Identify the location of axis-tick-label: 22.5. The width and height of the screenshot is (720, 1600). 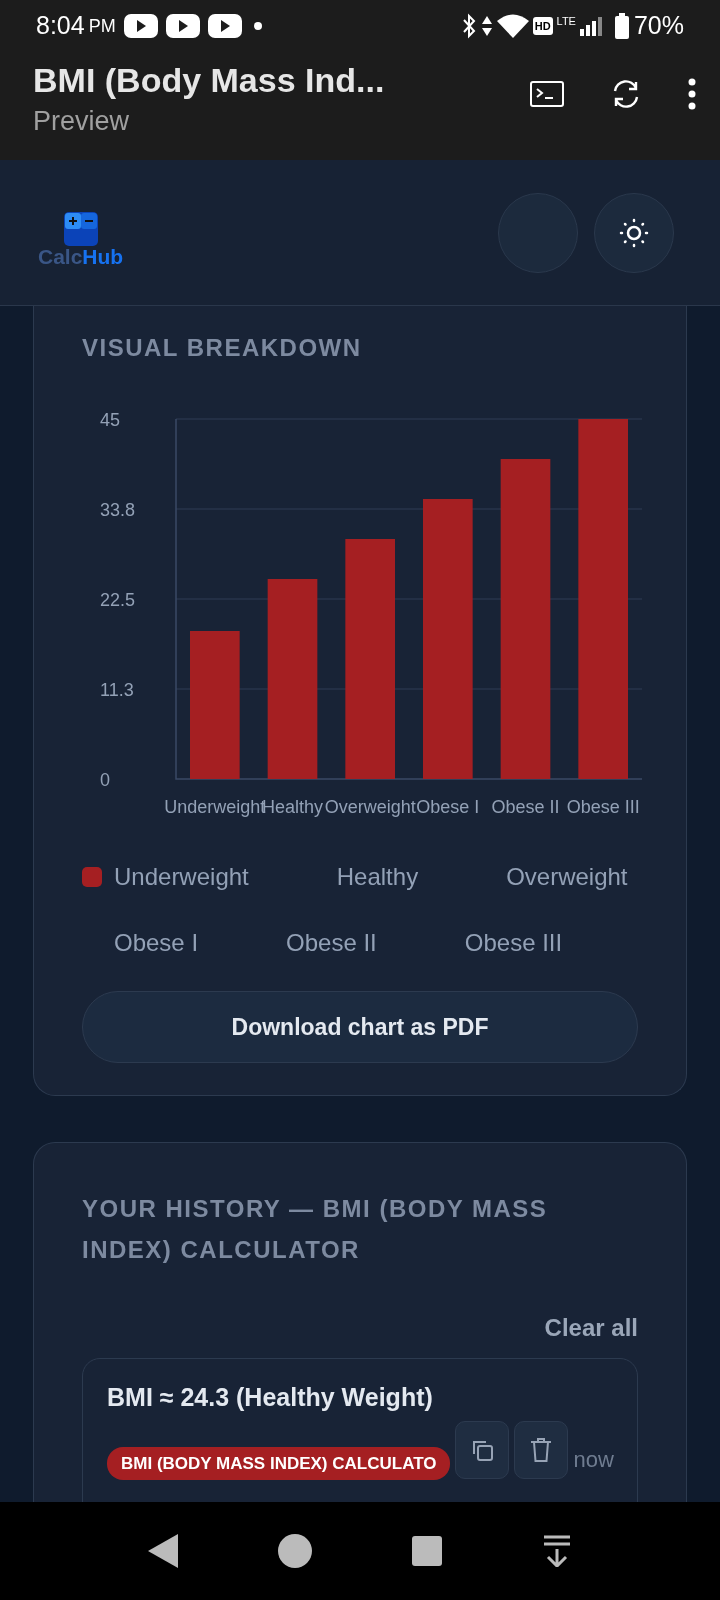
(118, 599).